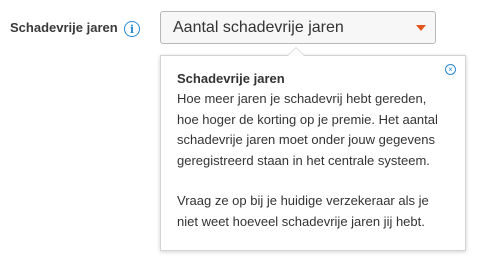 The width and height of the screenshot is (480, 267). I want to click on tooltip-title: Schadevrije jaren, so click(231, 78).